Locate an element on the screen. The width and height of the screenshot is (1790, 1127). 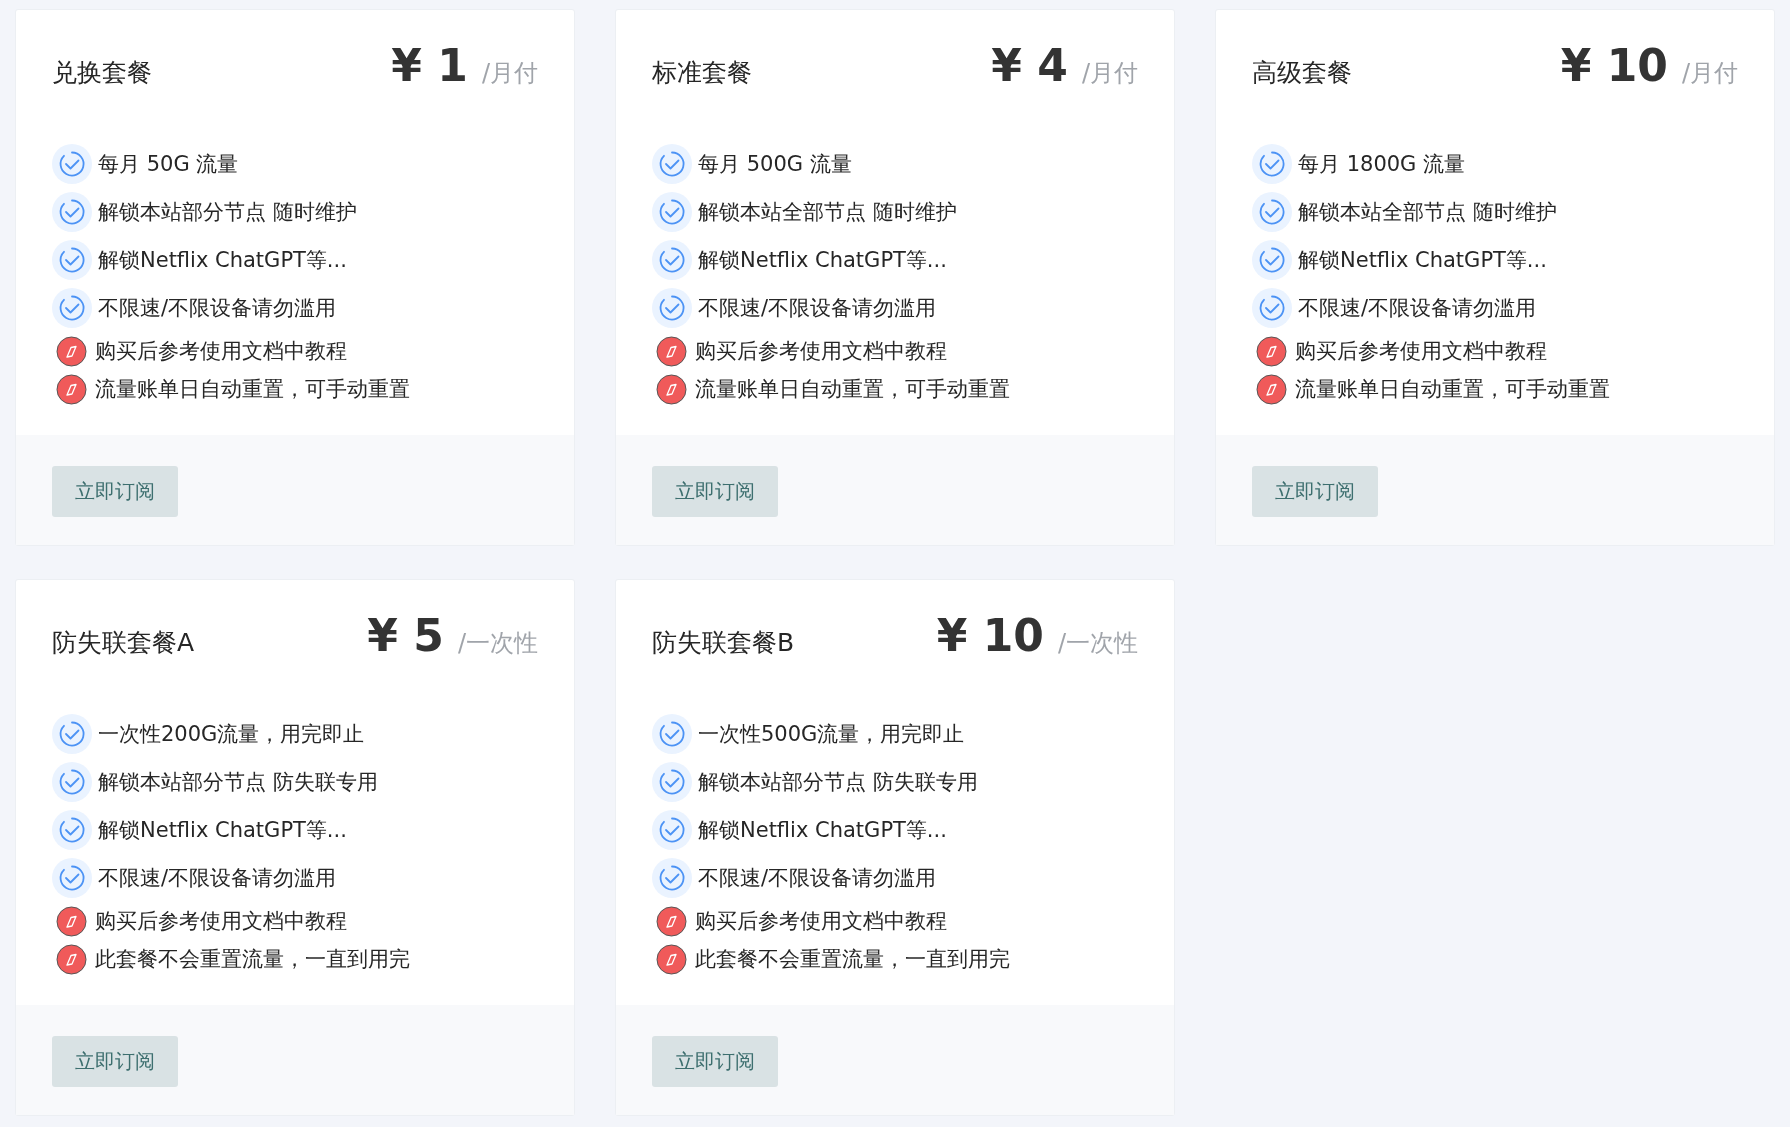
plan-name: 标准套餐 is located at coordinates (702, 73).